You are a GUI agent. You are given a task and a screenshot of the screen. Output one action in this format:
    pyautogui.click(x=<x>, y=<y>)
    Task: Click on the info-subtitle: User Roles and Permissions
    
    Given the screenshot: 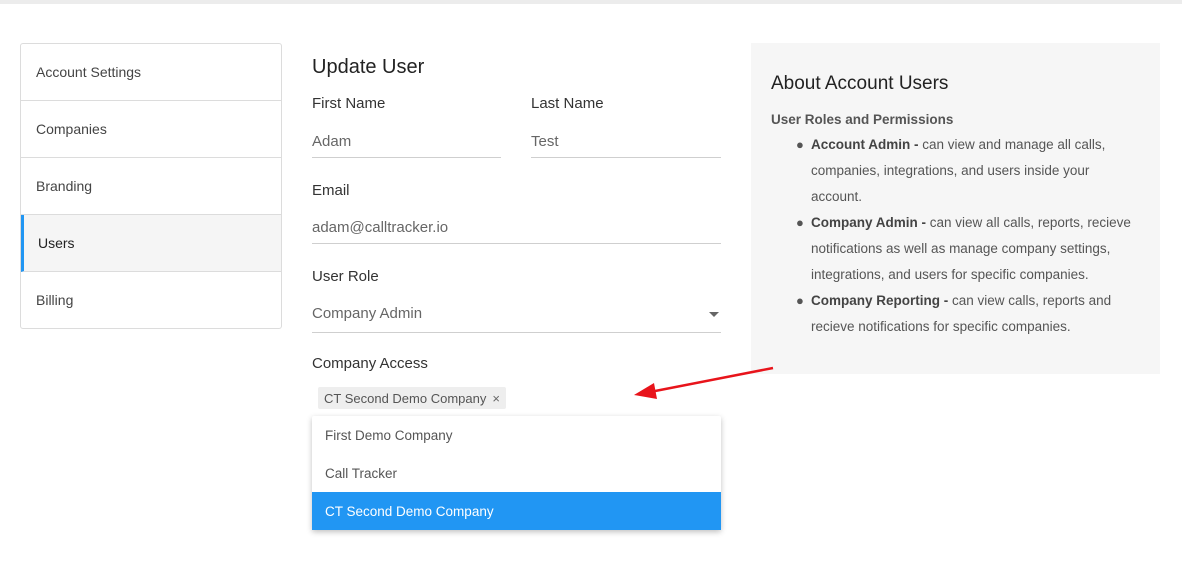 What is the action you would take?
    pyautogui.click(x=862, y=119)
    